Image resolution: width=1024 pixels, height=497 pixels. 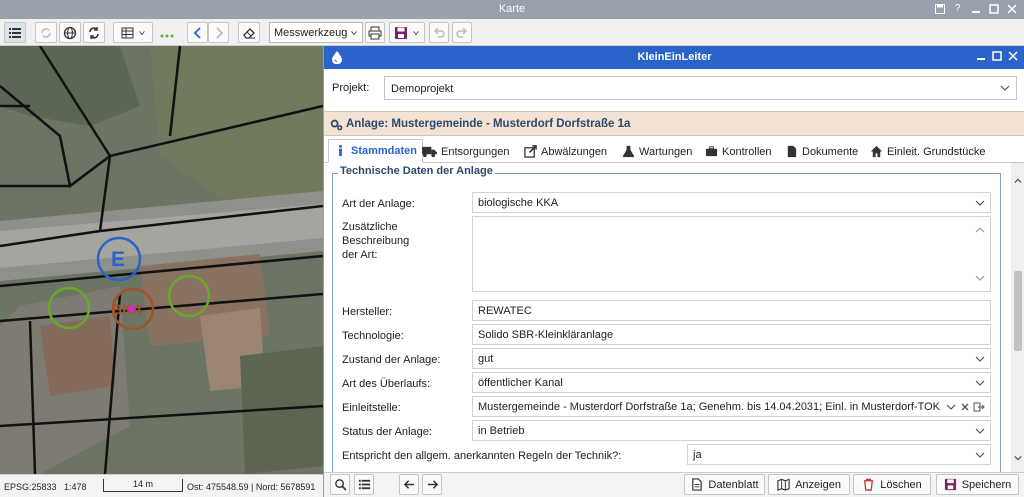 What do you see at coordinates (15, 32) in the screenshot?
I see `layer-list-button` at bounding box center [15, 32].